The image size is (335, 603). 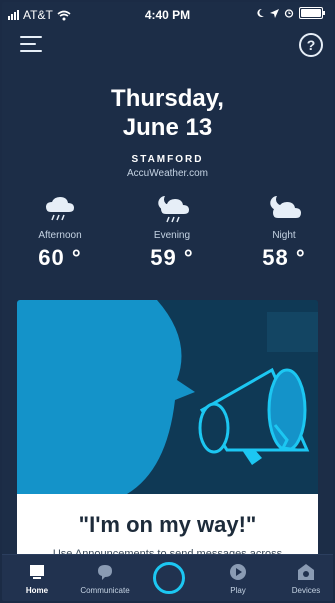 What do you see at coordinates (167, 14) in the screenshot?
I see `status-bar: AT&T 4:40 PM` at bounding box center [167, 14].